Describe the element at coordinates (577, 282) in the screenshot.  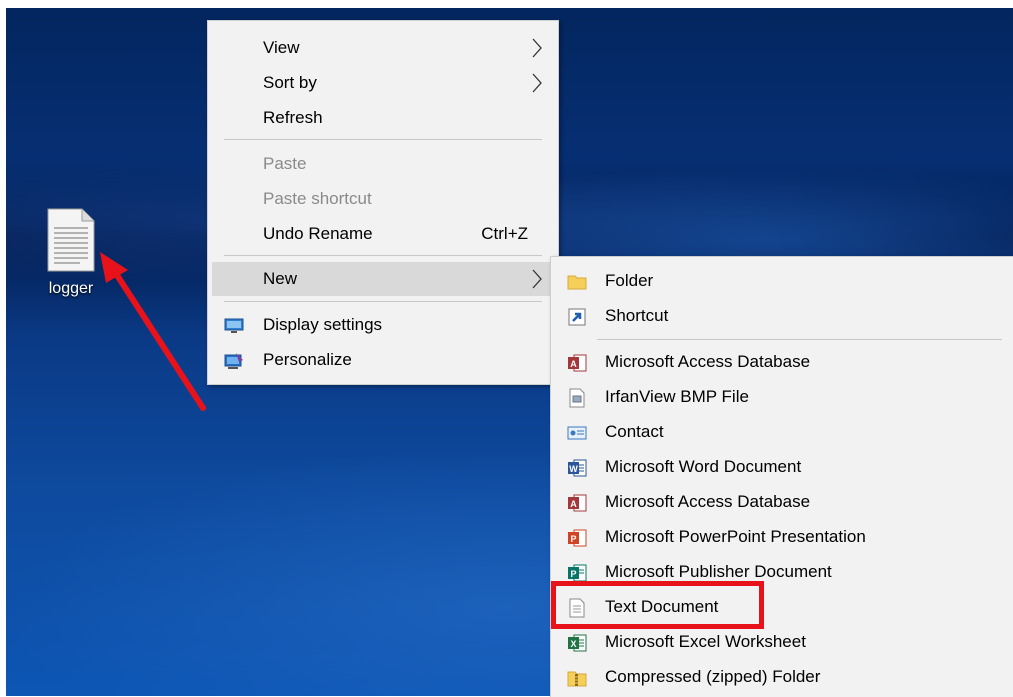
I see `folder-icon` at that location.